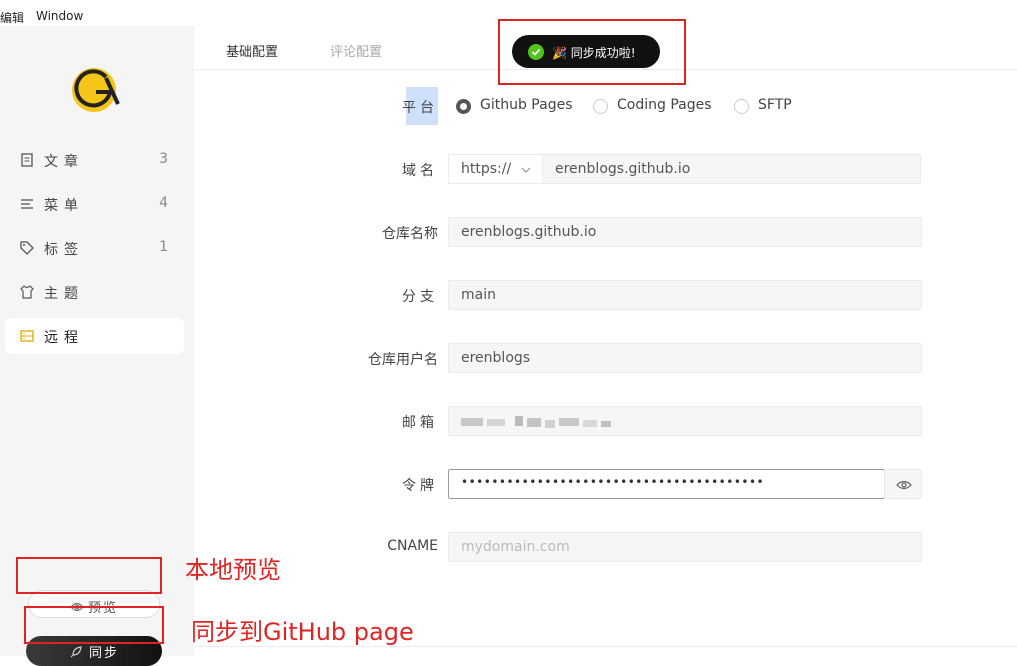  What do you see at coordinates (529, 232) in the screenshot?
I see `repo-value: erenblogs.github.io` at bounding box center [529, 232].